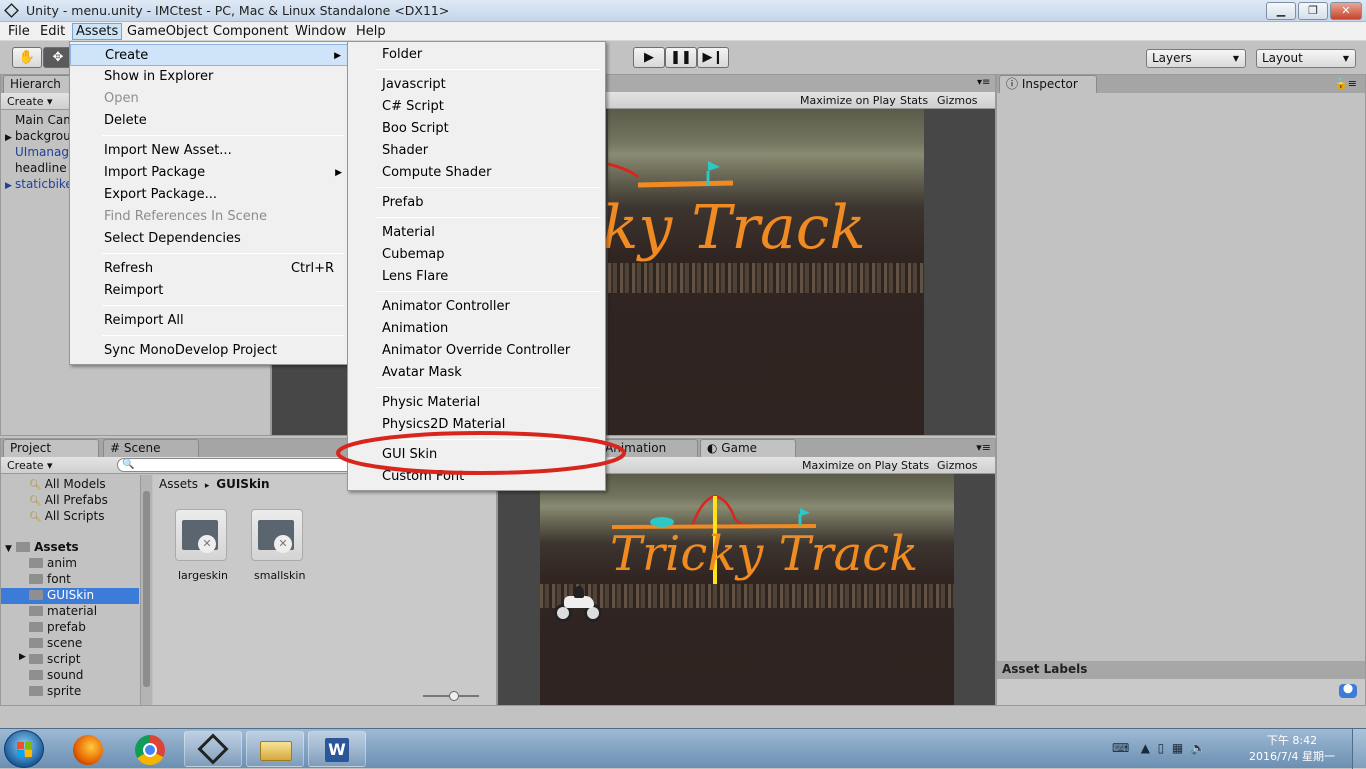 This screenshot has width=1366, height=769. I want to click on minimize-button: ▁, so click(1281, 11).